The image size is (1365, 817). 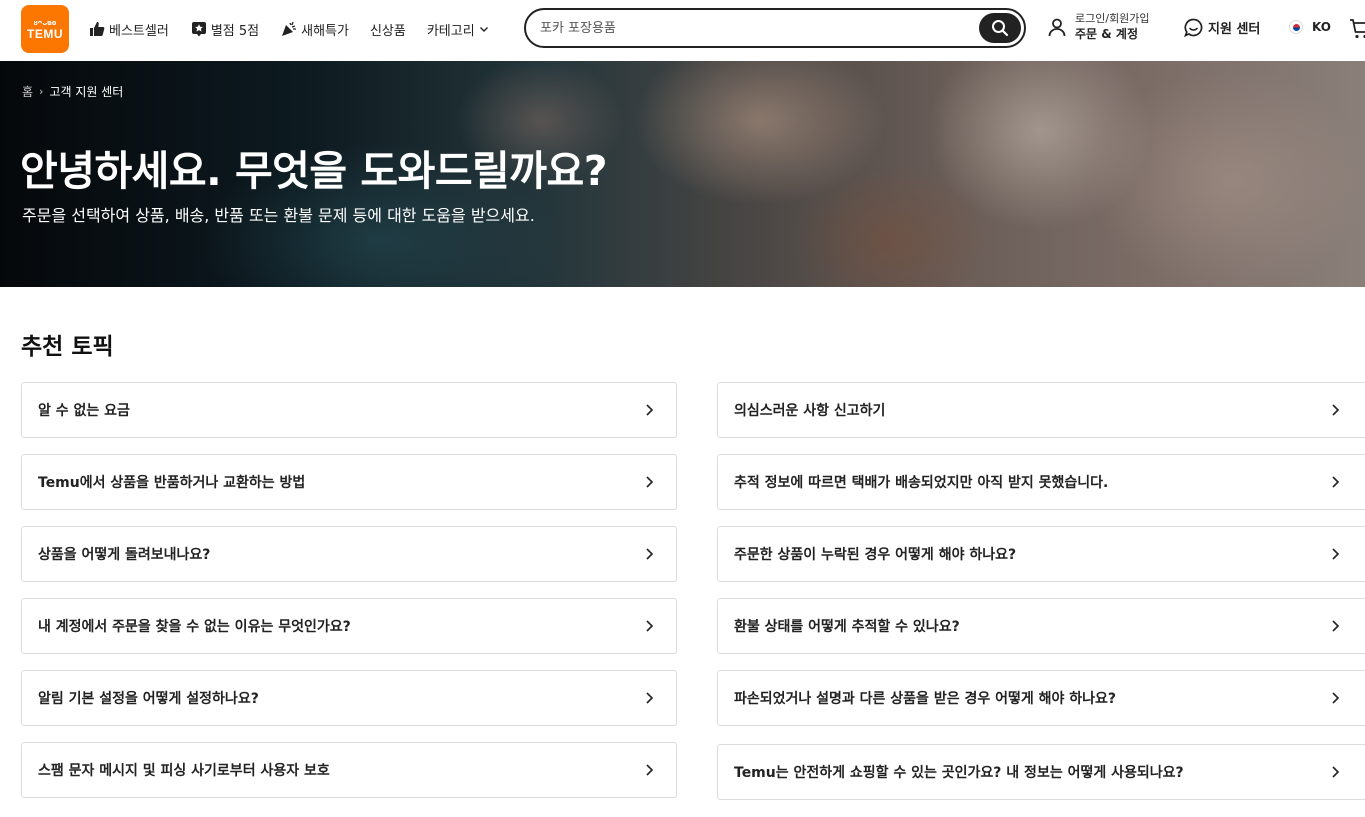 I want to click on account-menu: 로그인/회원가입 주문 & 계정, so click(x=1098, y=27).